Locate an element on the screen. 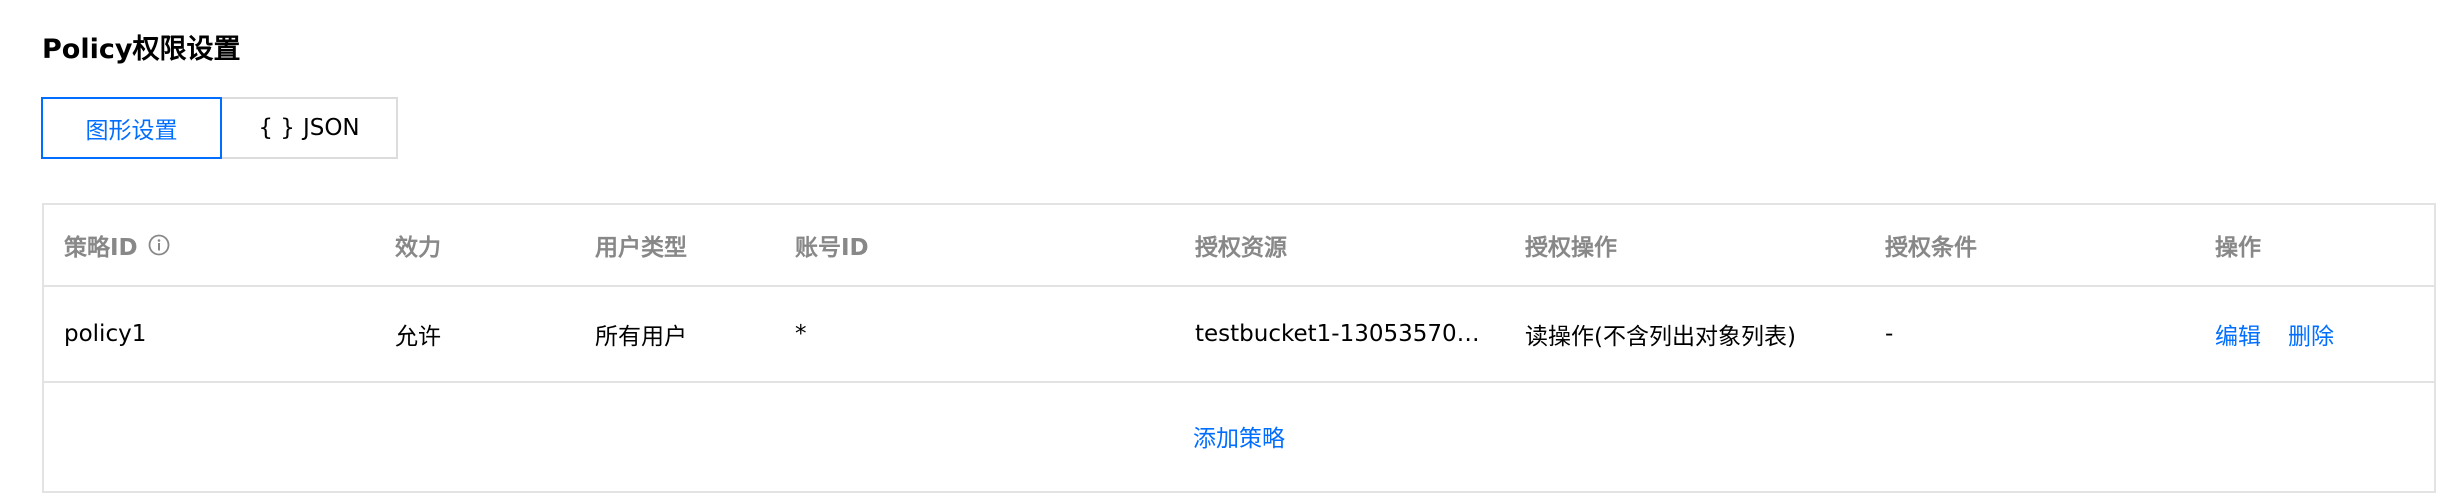  header-operation: 授权操作 is located at coordinates (1571, 248).